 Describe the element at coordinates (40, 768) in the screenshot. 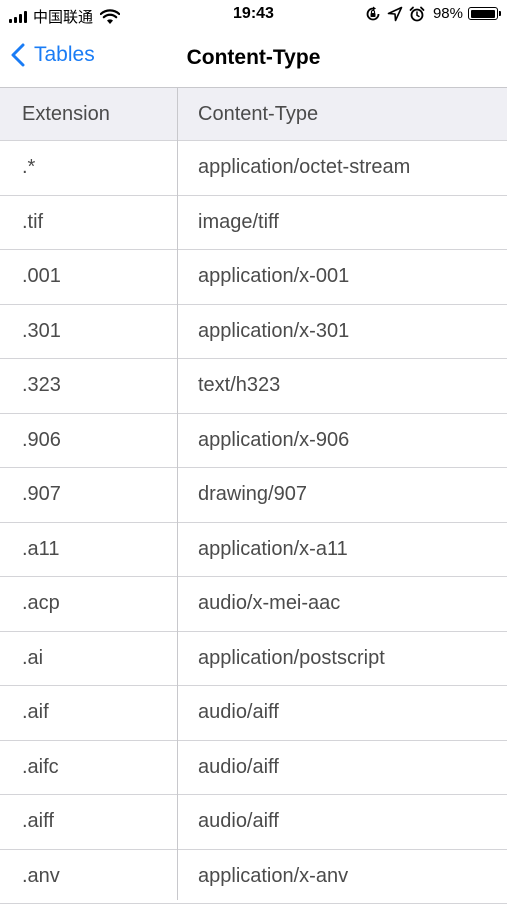

I see `cell-extension: .aifc` at that location.